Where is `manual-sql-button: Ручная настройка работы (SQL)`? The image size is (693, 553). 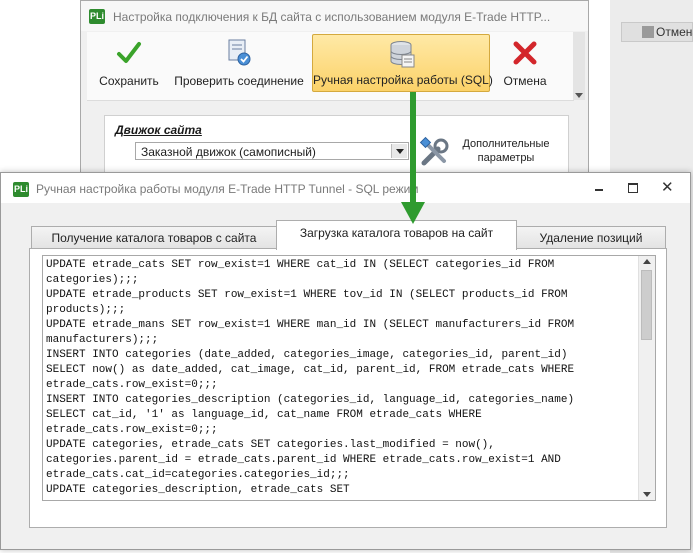 manual-sql-button: Ручная настройка работы (SQL) is located at coordinates (402, 63).